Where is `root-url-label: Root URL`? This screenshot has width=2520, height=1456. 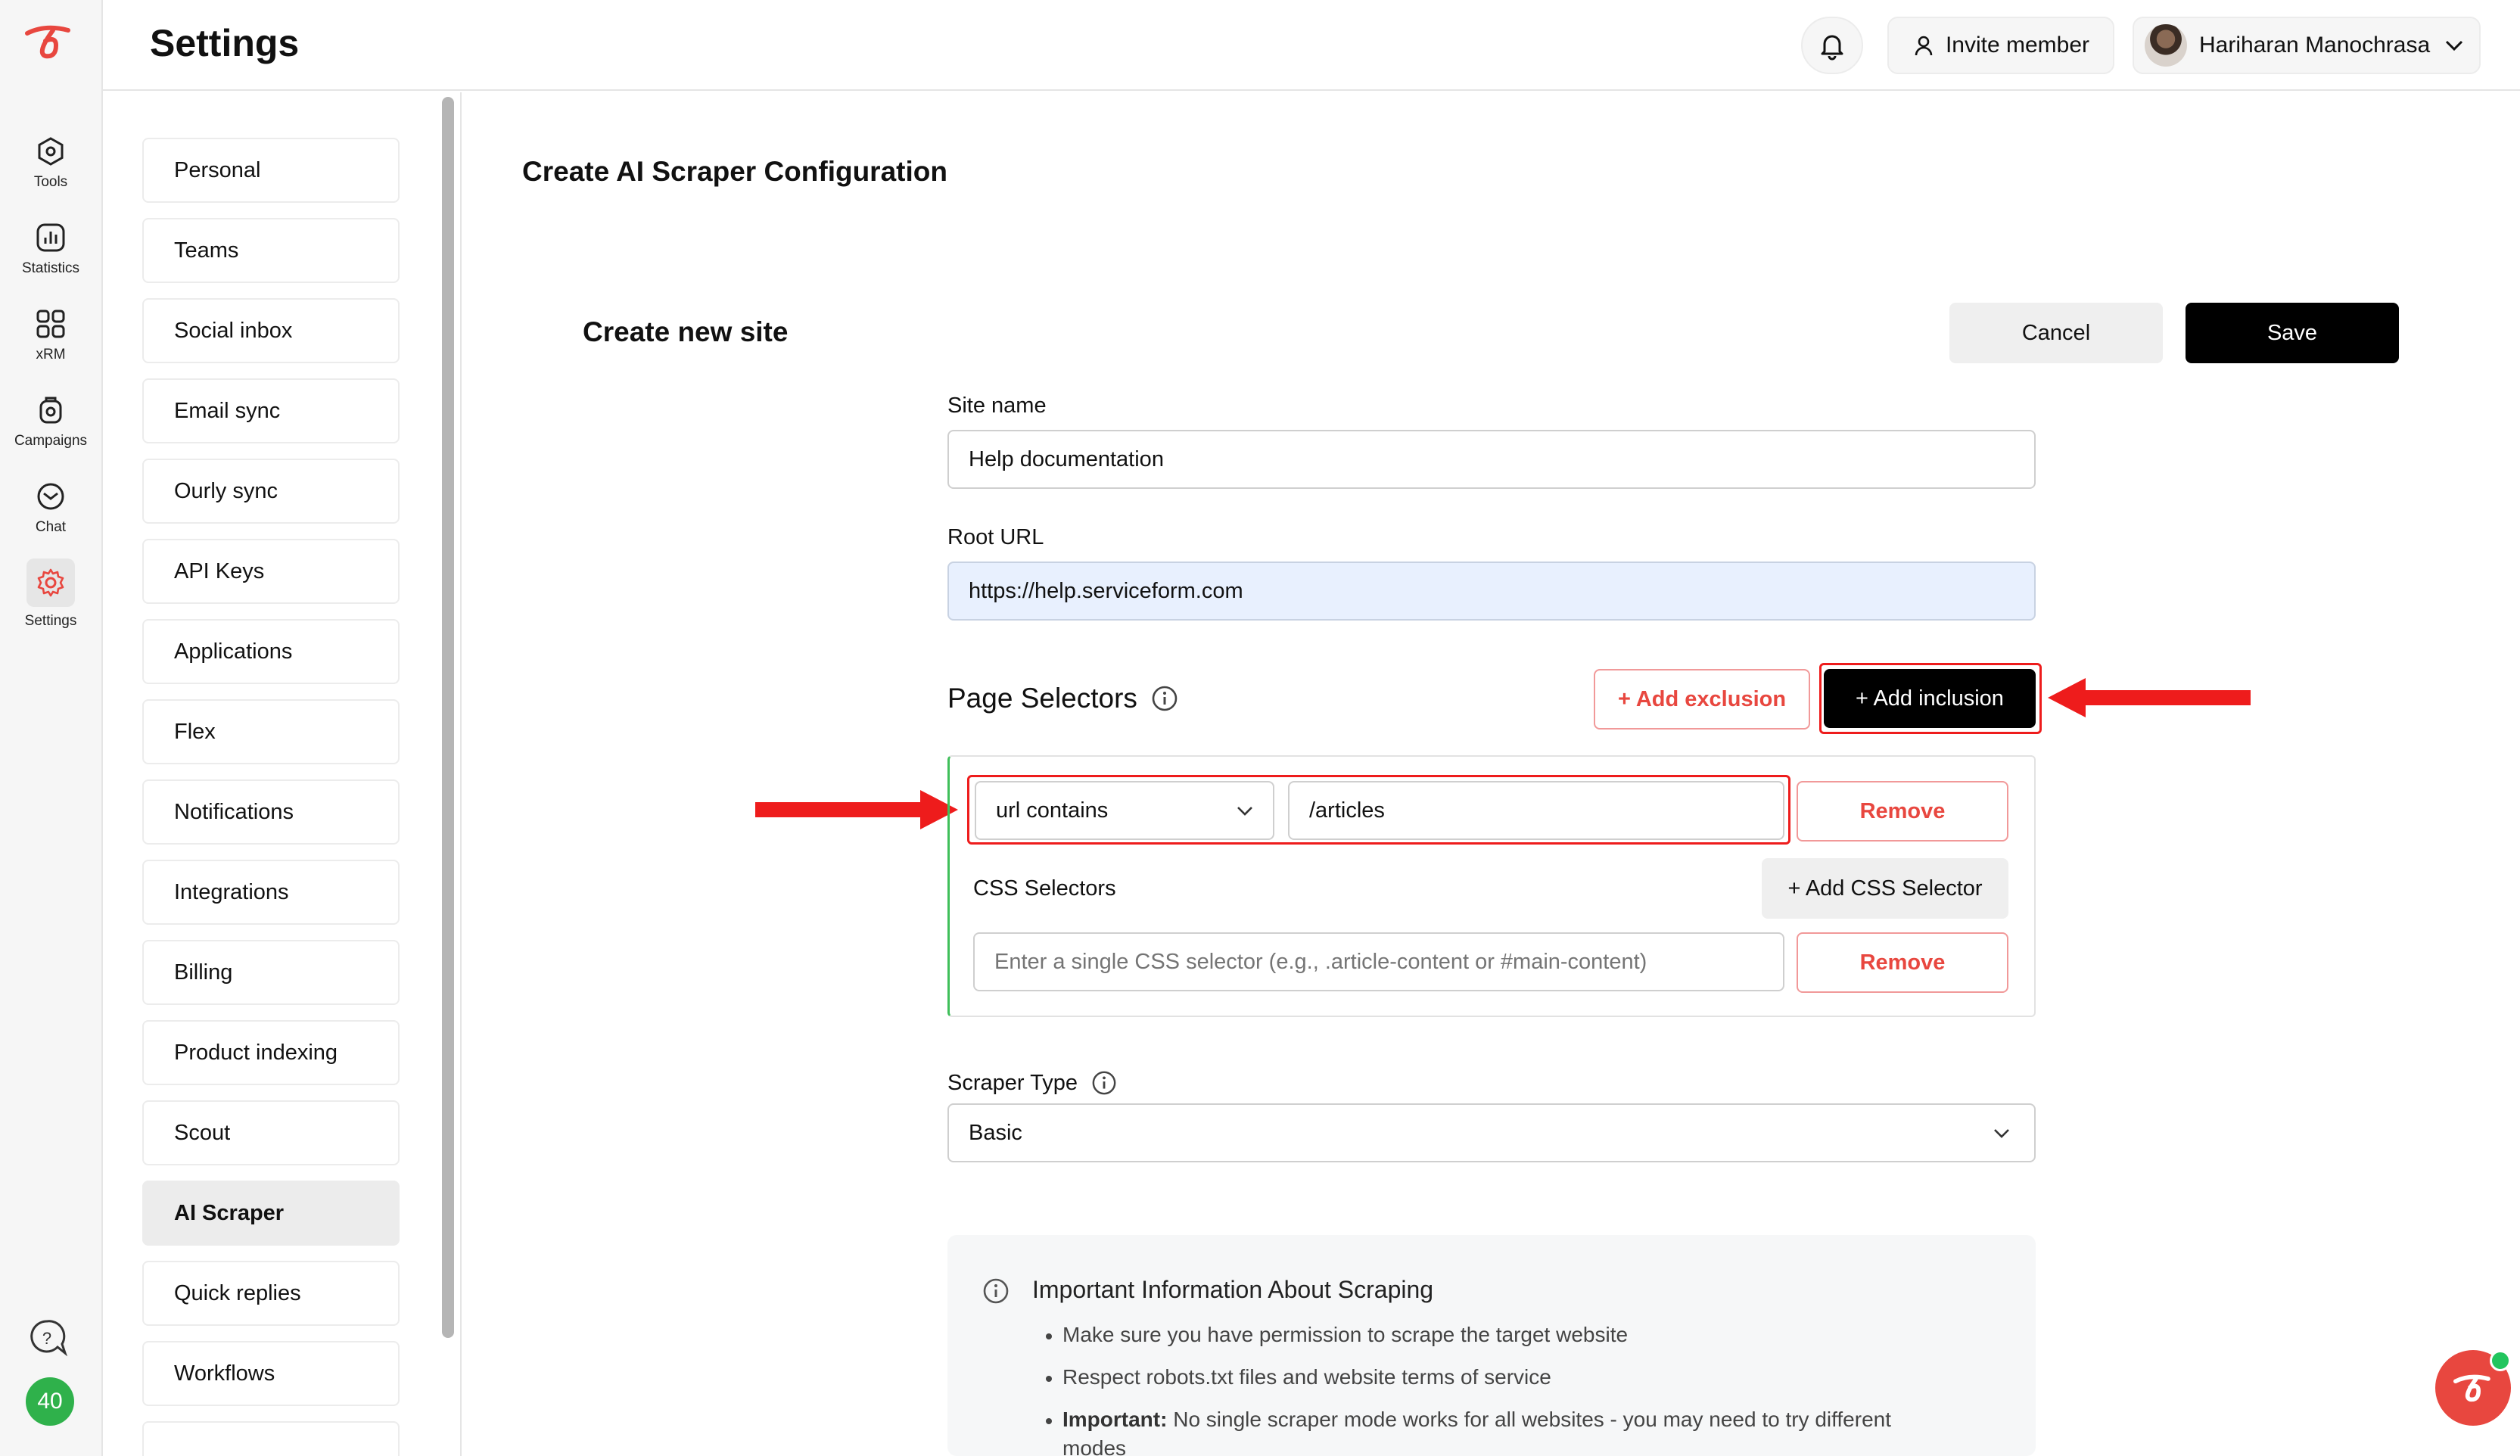 root-url-label: Root URL is located at coordinates (996, 537).